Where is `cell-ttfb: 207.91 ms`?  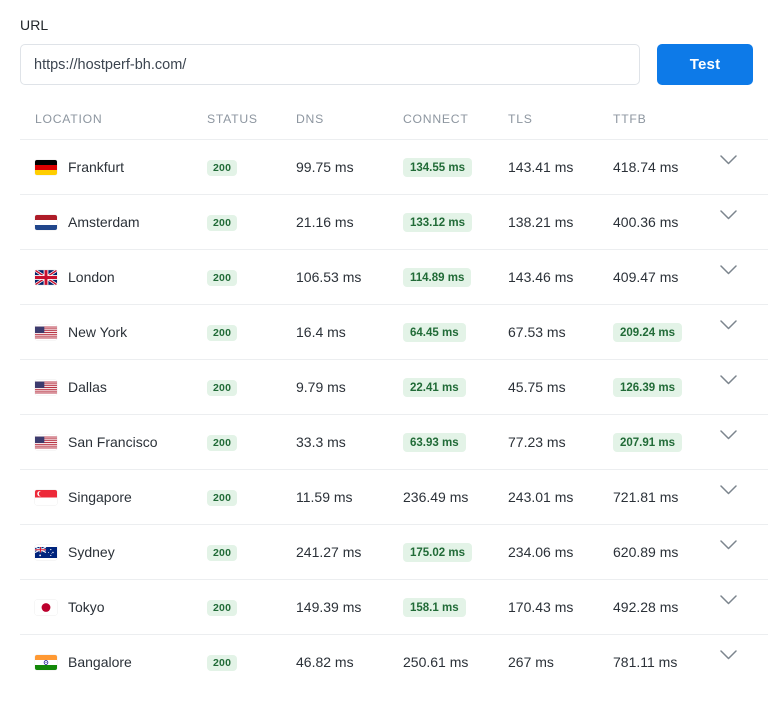
cell-ttfb: 207.91 ms is located at coordinates (664, 442).